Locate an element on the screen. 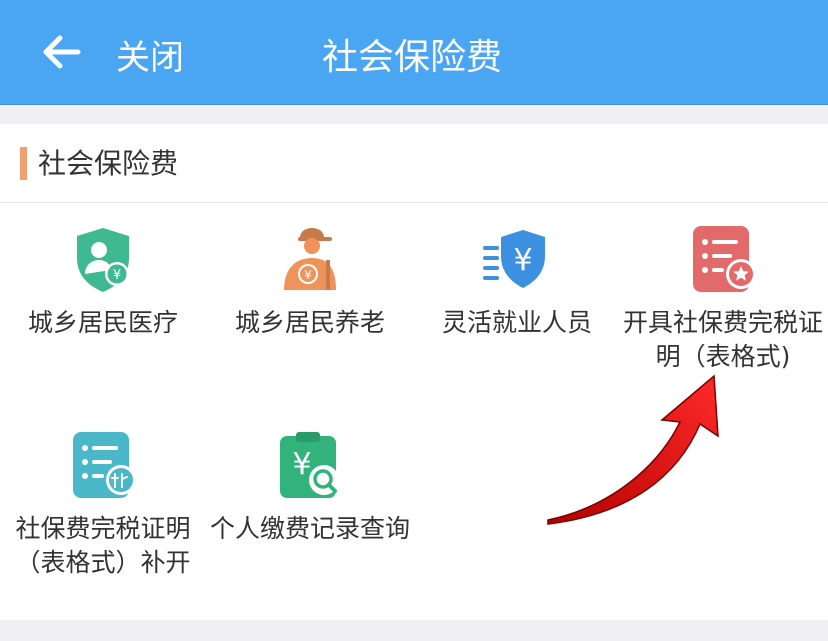 Image resolution: width=828 pixels, height=641 pixels. service-tile-flexible-employment: ¥ 灵活就业人员 is located at coordinates (517, 282).